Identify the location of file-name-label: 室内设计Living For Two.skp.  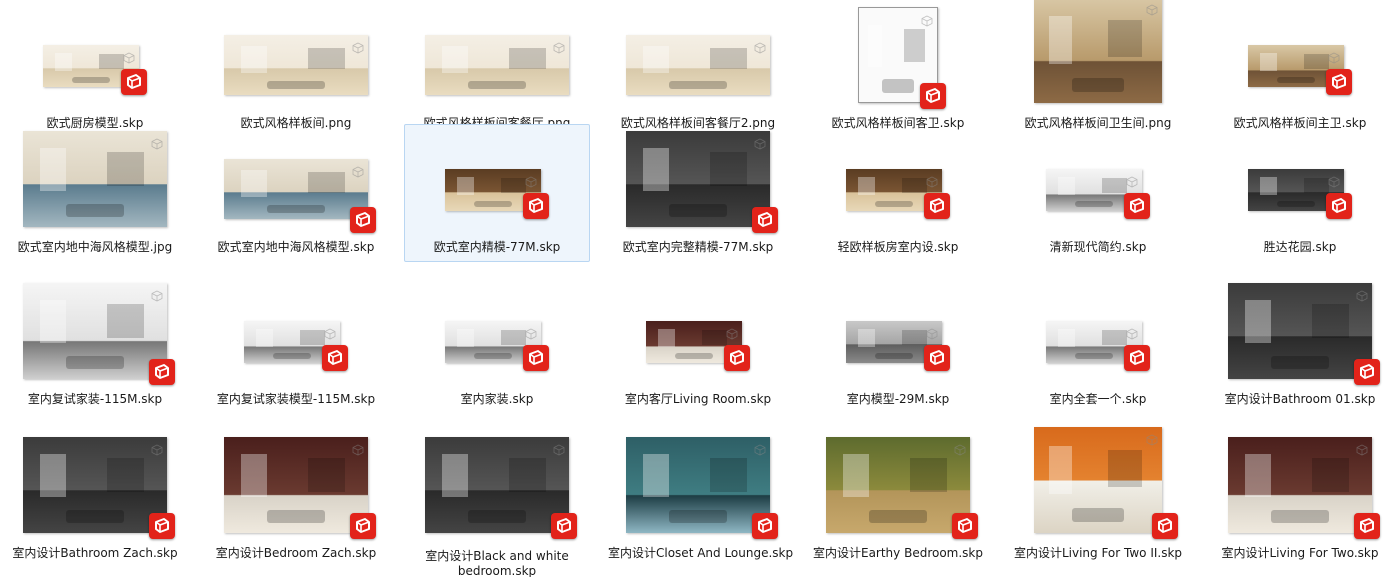
(1300, 553).